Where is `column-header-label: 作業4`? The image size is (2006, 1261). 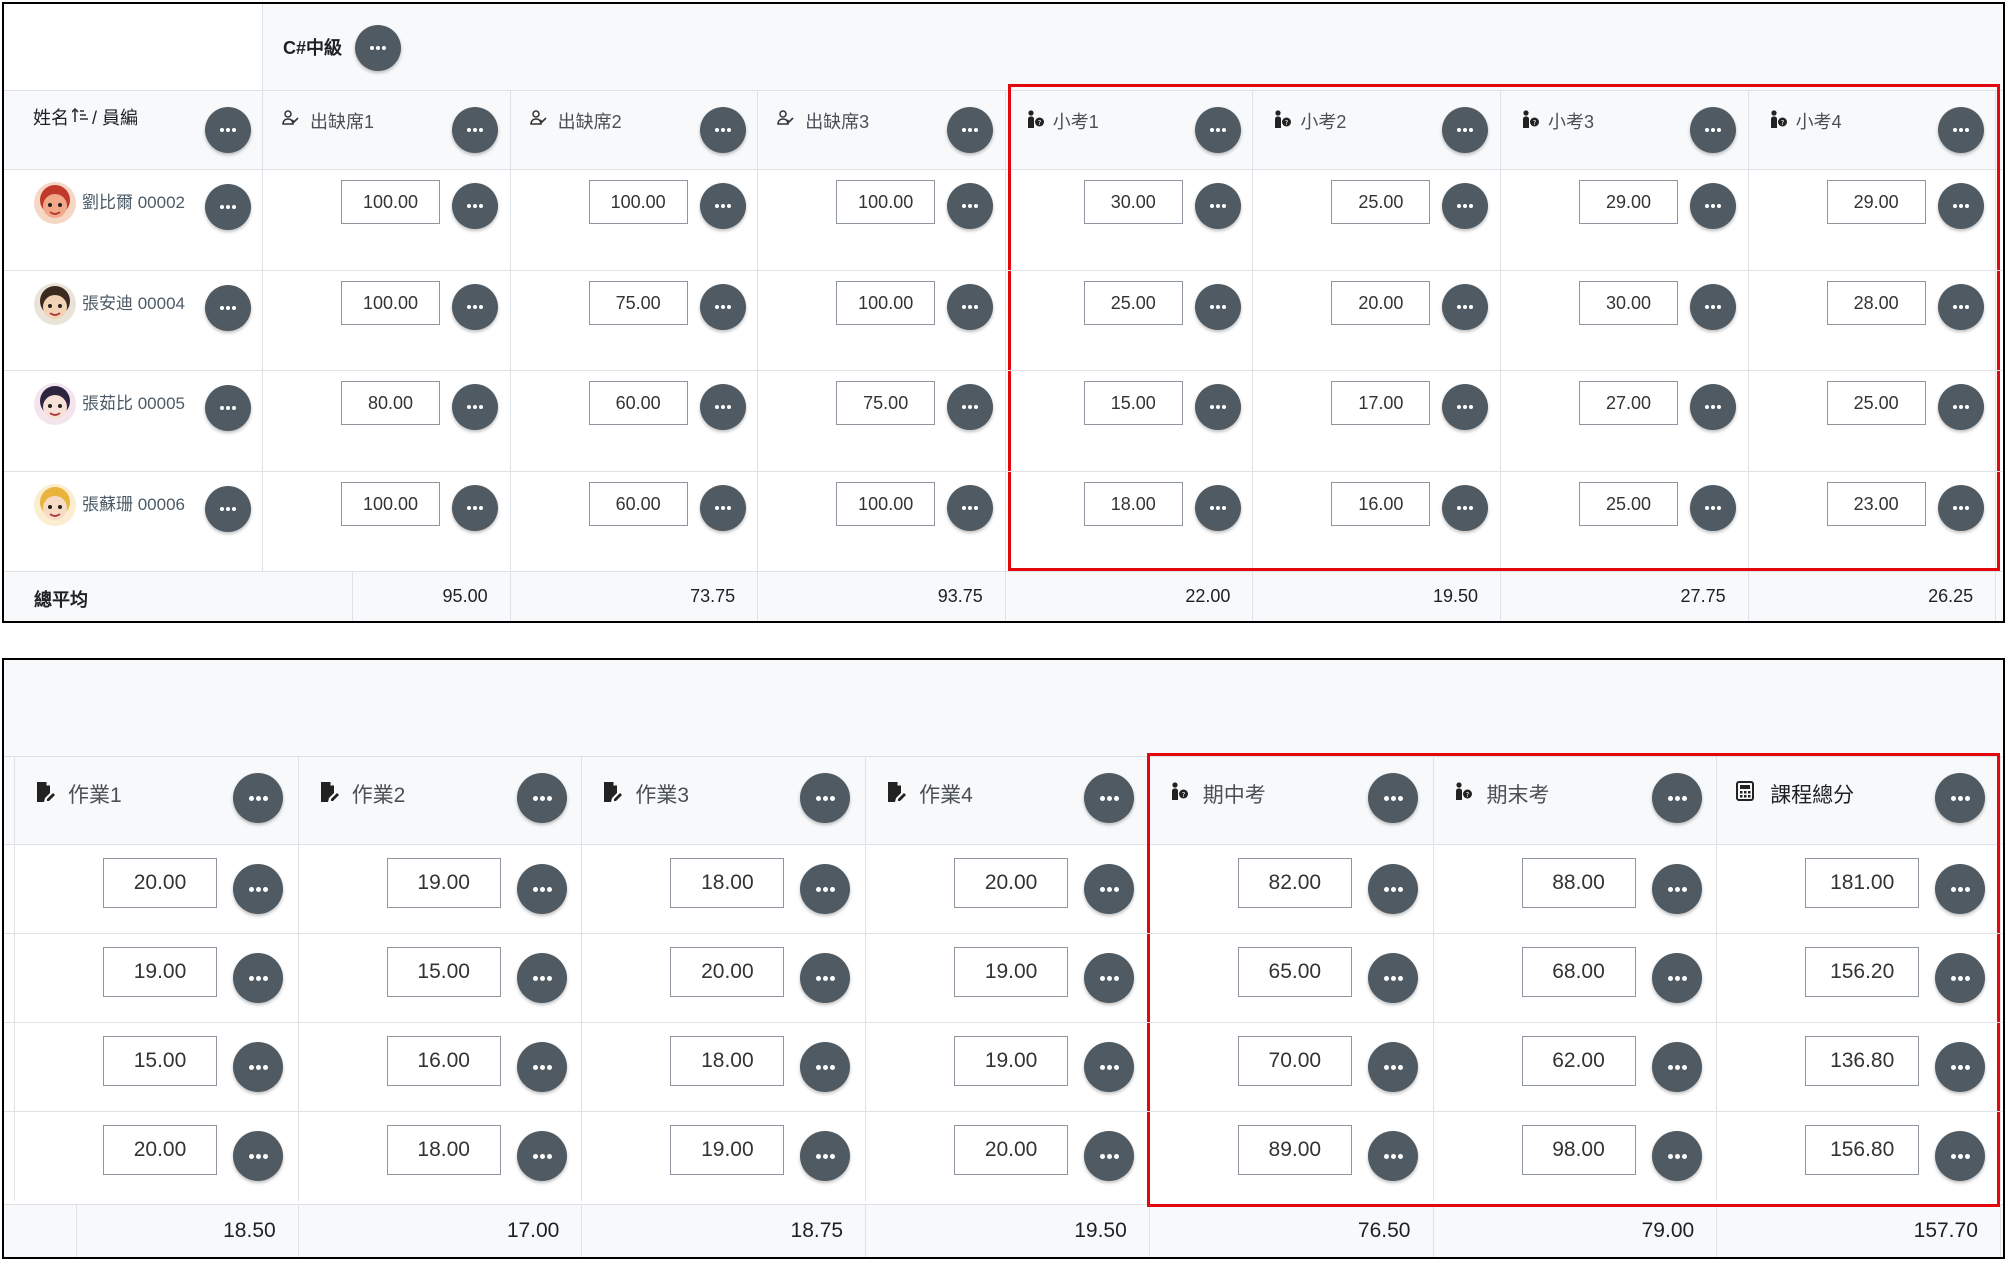 column-header-label: 作業4 is located at coordinates (946, 794).